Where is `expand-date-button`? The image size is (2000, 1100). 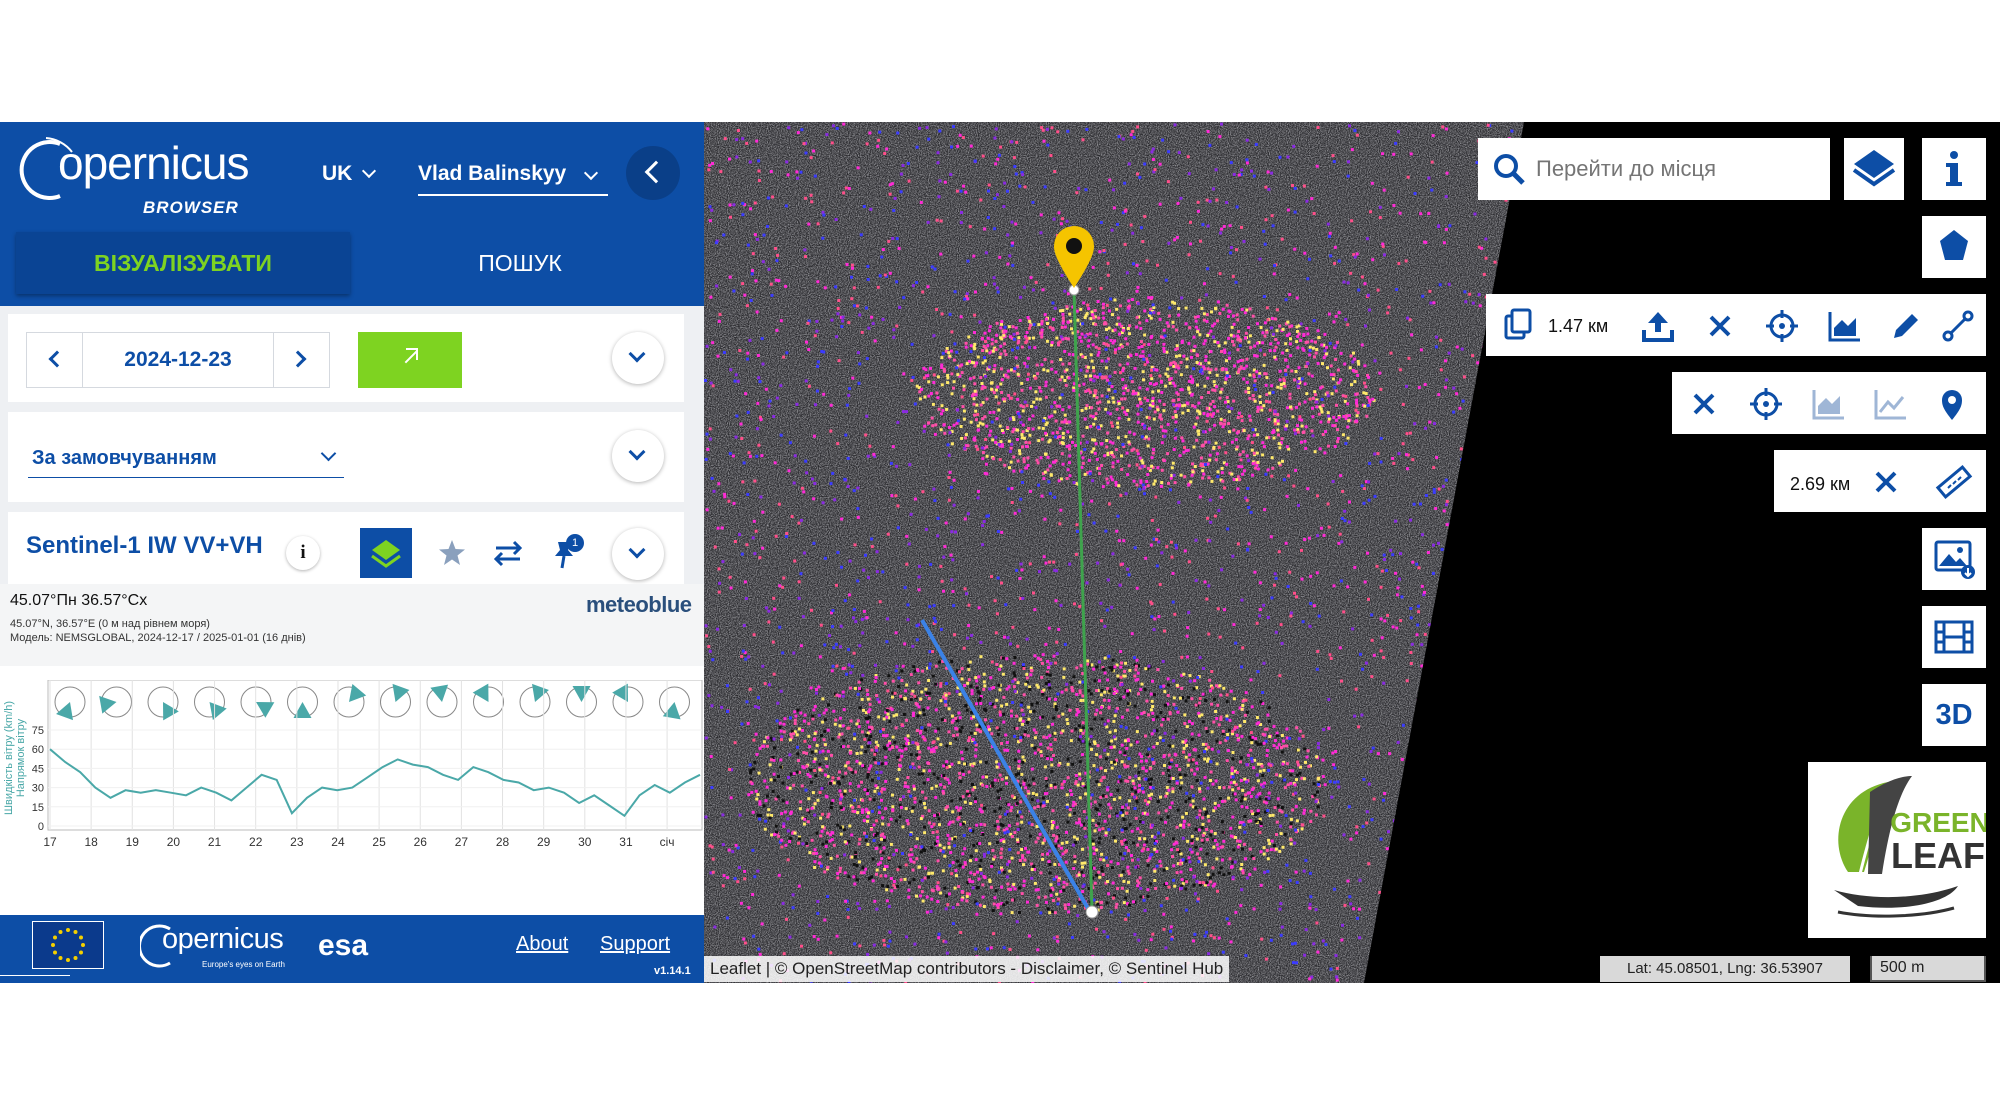
expand-date-button is located at coordinates (638, 358).